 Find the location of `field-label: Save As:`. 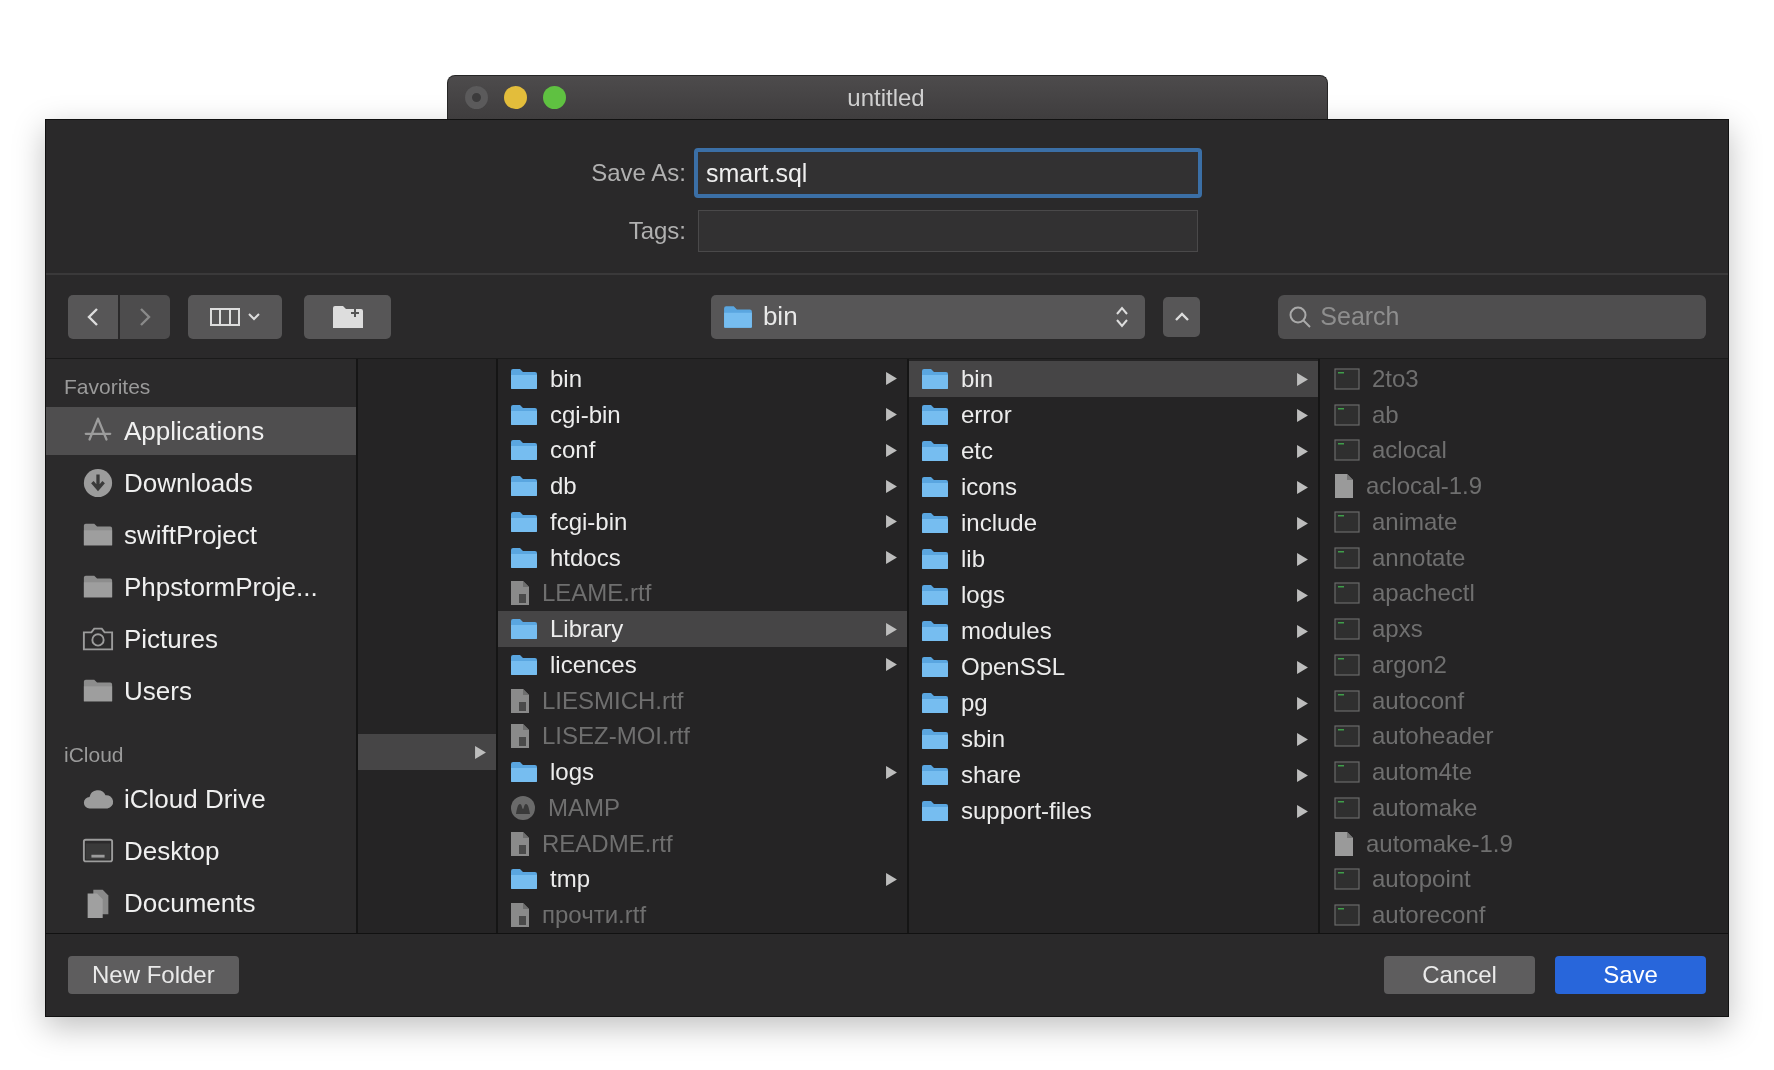

field-label: Save As: is located at coordinates (638, 173).